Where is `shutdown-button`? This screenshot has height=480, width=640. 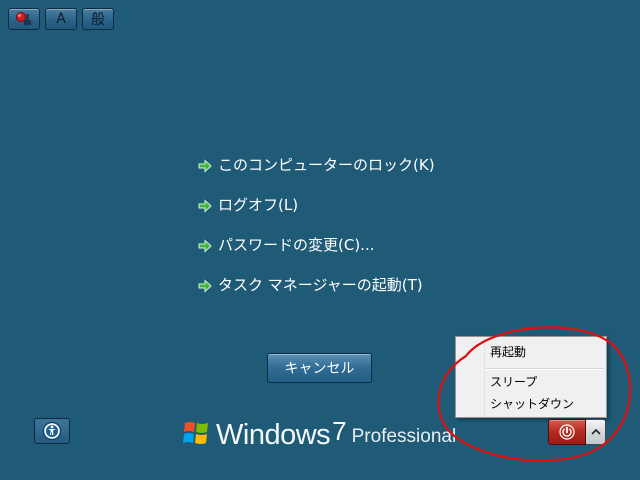
shutdown-button is located at coordinates (567, 432).